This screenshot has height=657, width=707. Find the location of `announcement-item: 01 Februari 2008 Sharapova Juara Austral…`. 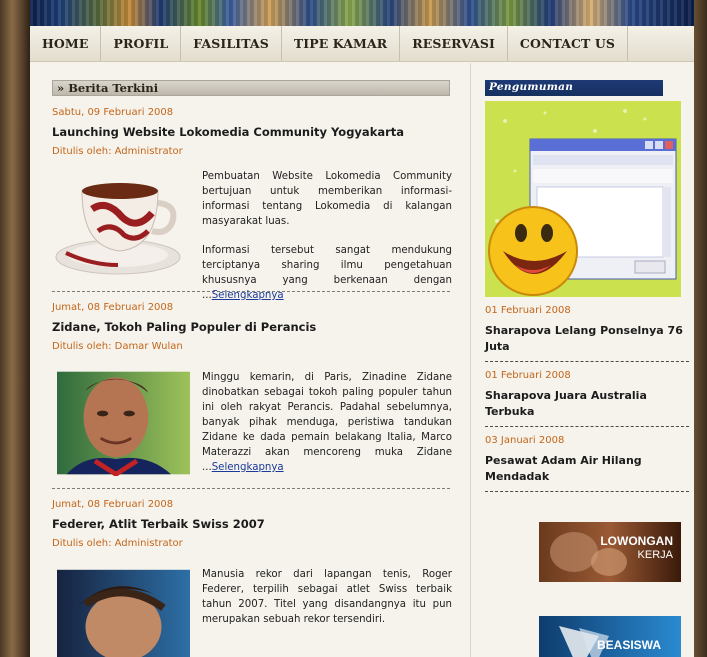

announcement-item: 01 Februari 2008 Sharapova Juara Austral… is located at coordinates (587, 398).